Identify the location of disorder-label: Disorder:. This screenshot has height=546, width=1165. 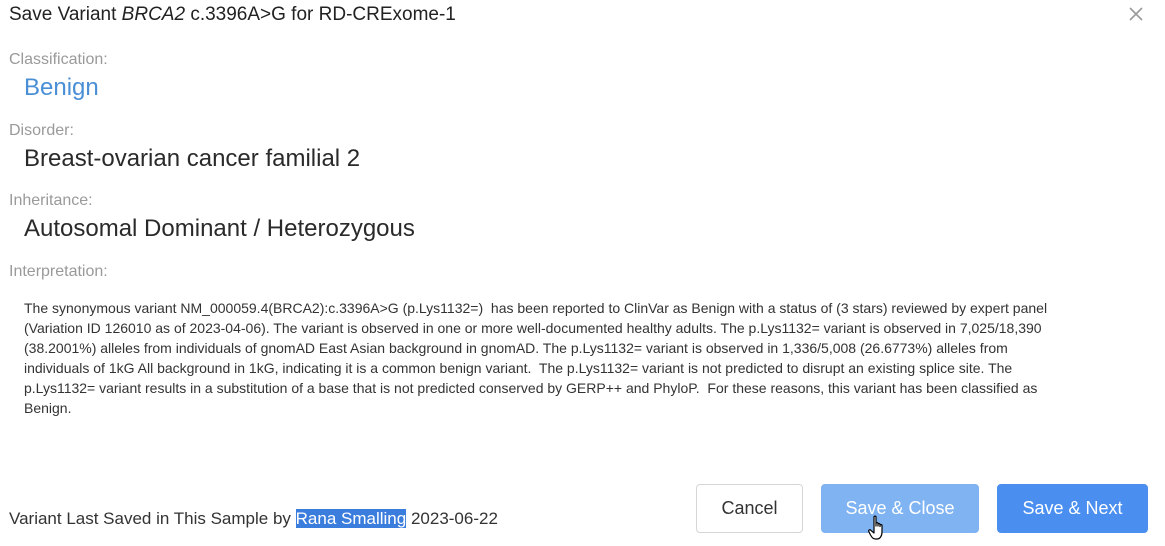
(41, 130).